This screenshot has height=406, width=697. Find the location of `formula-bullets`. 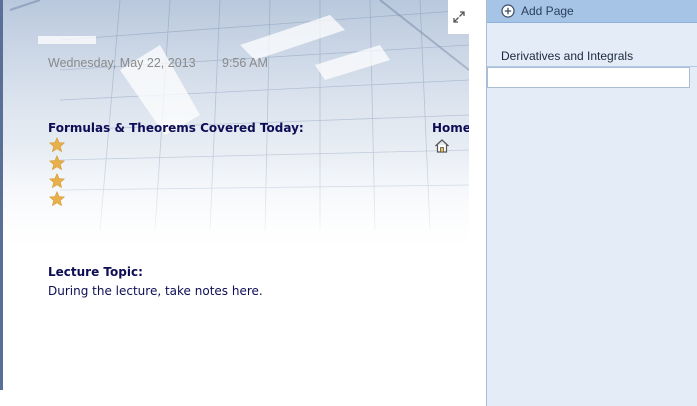

formula-bullets is located at coordinates (57, 173).